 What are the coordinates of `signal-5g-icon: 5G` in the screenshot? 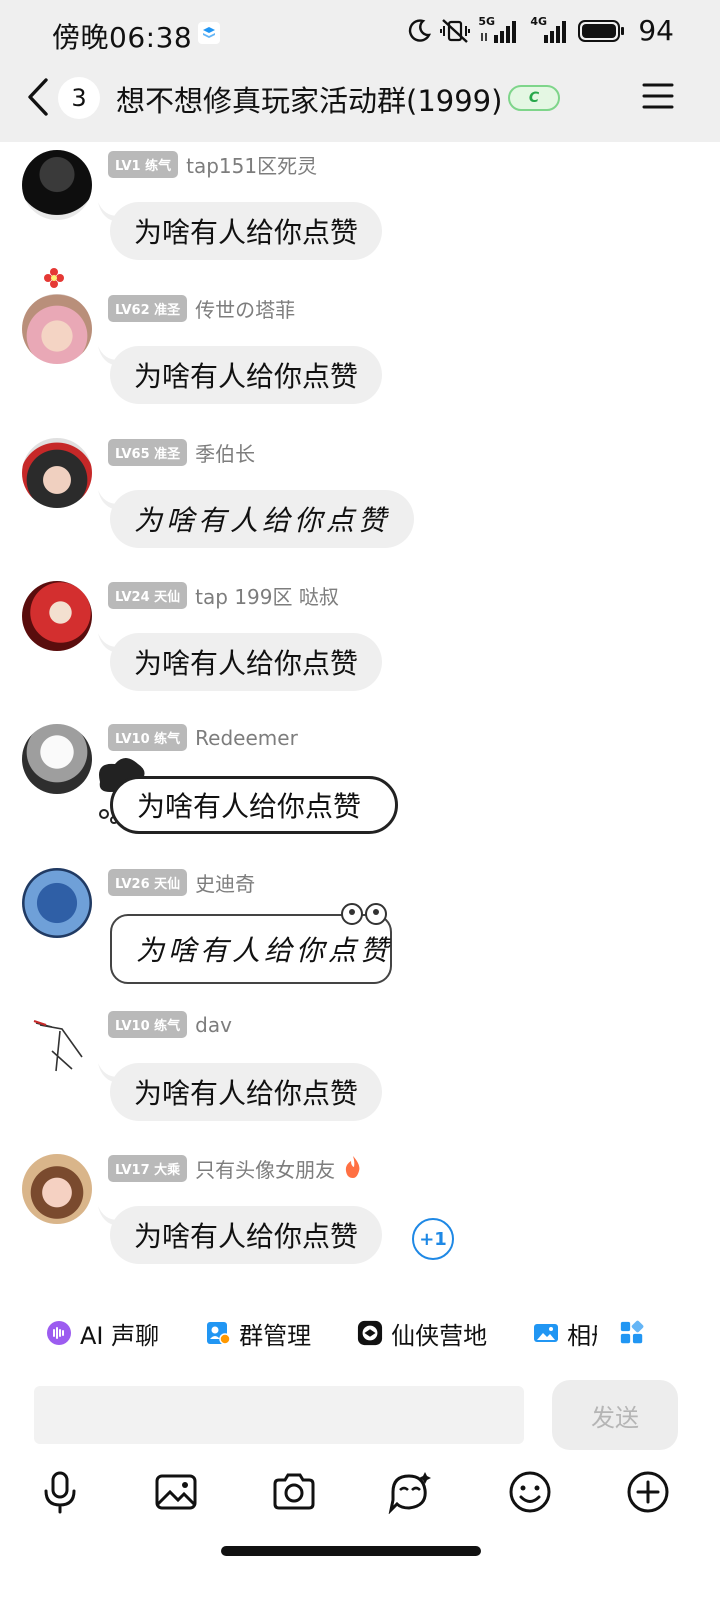 It's located at (500, 29).